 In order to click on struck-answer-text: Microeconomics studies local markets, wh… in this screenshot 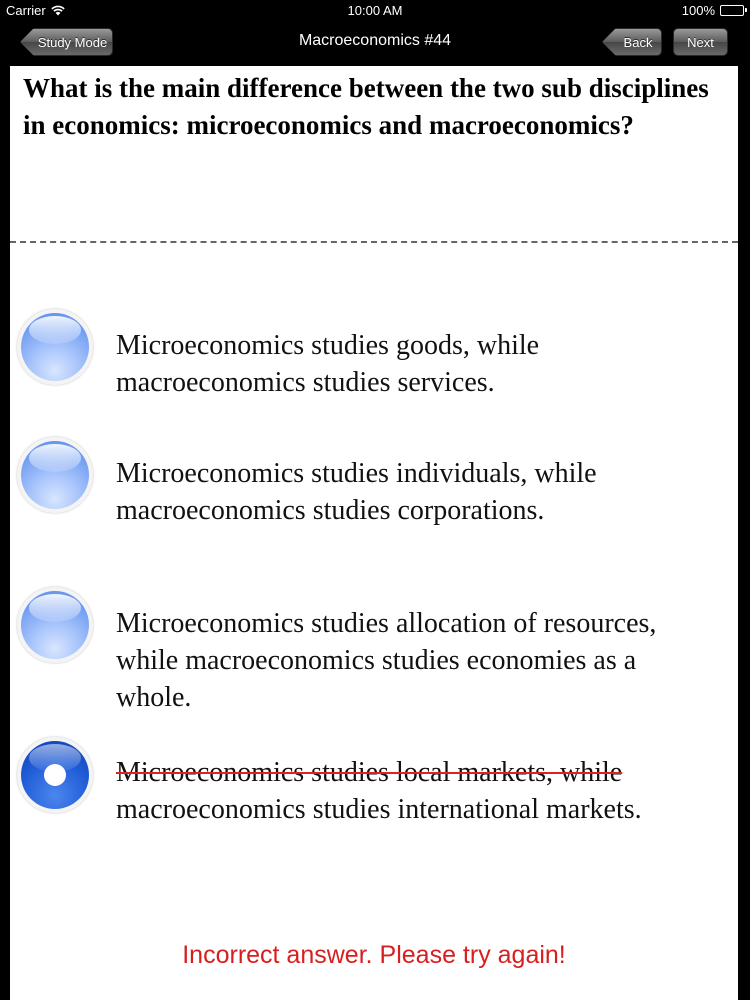, I will do `click(369, 772)`.